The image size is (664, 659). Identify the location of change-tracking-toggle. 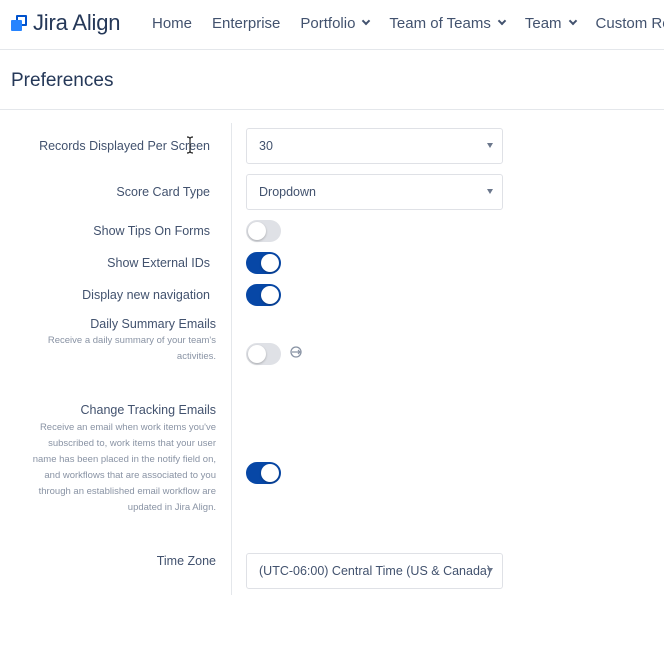
(263, 473).